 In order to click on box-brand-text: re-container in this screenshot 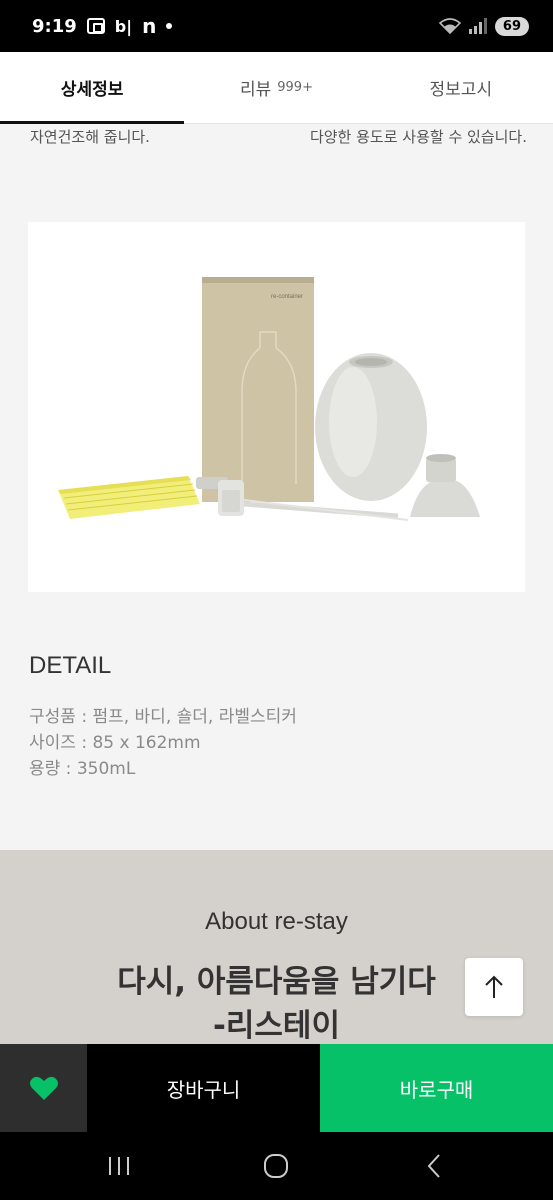, I will do `click(287, 297)`.